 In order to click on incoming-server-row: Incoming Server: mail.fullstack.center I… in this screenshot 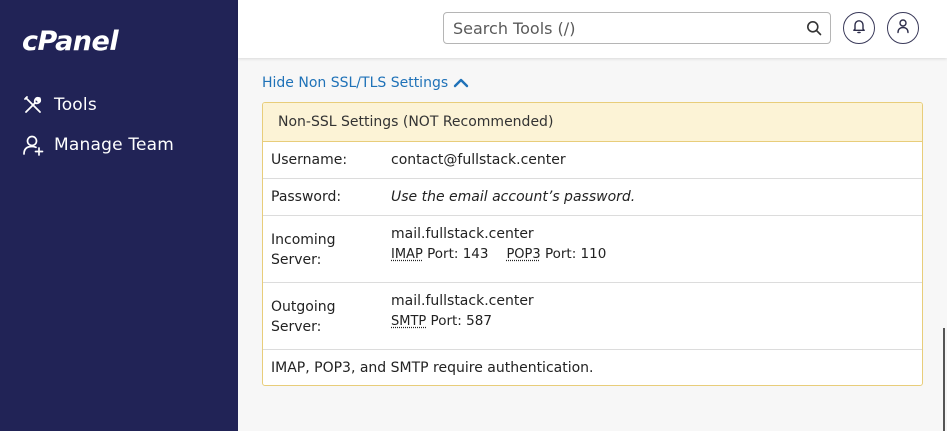, I will do `click(592, 249)`.